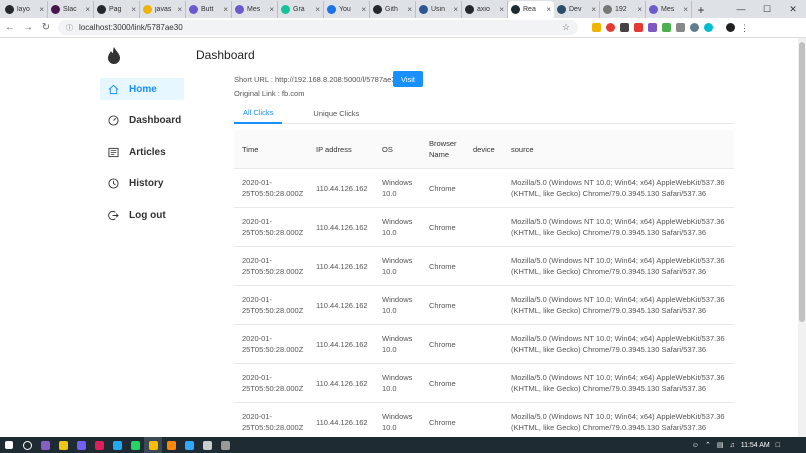 This screenshot has height=453, width=806. Describe the element at coordinates (720, 445) in the screenshot. I see `network-icon: ▤` at that location.